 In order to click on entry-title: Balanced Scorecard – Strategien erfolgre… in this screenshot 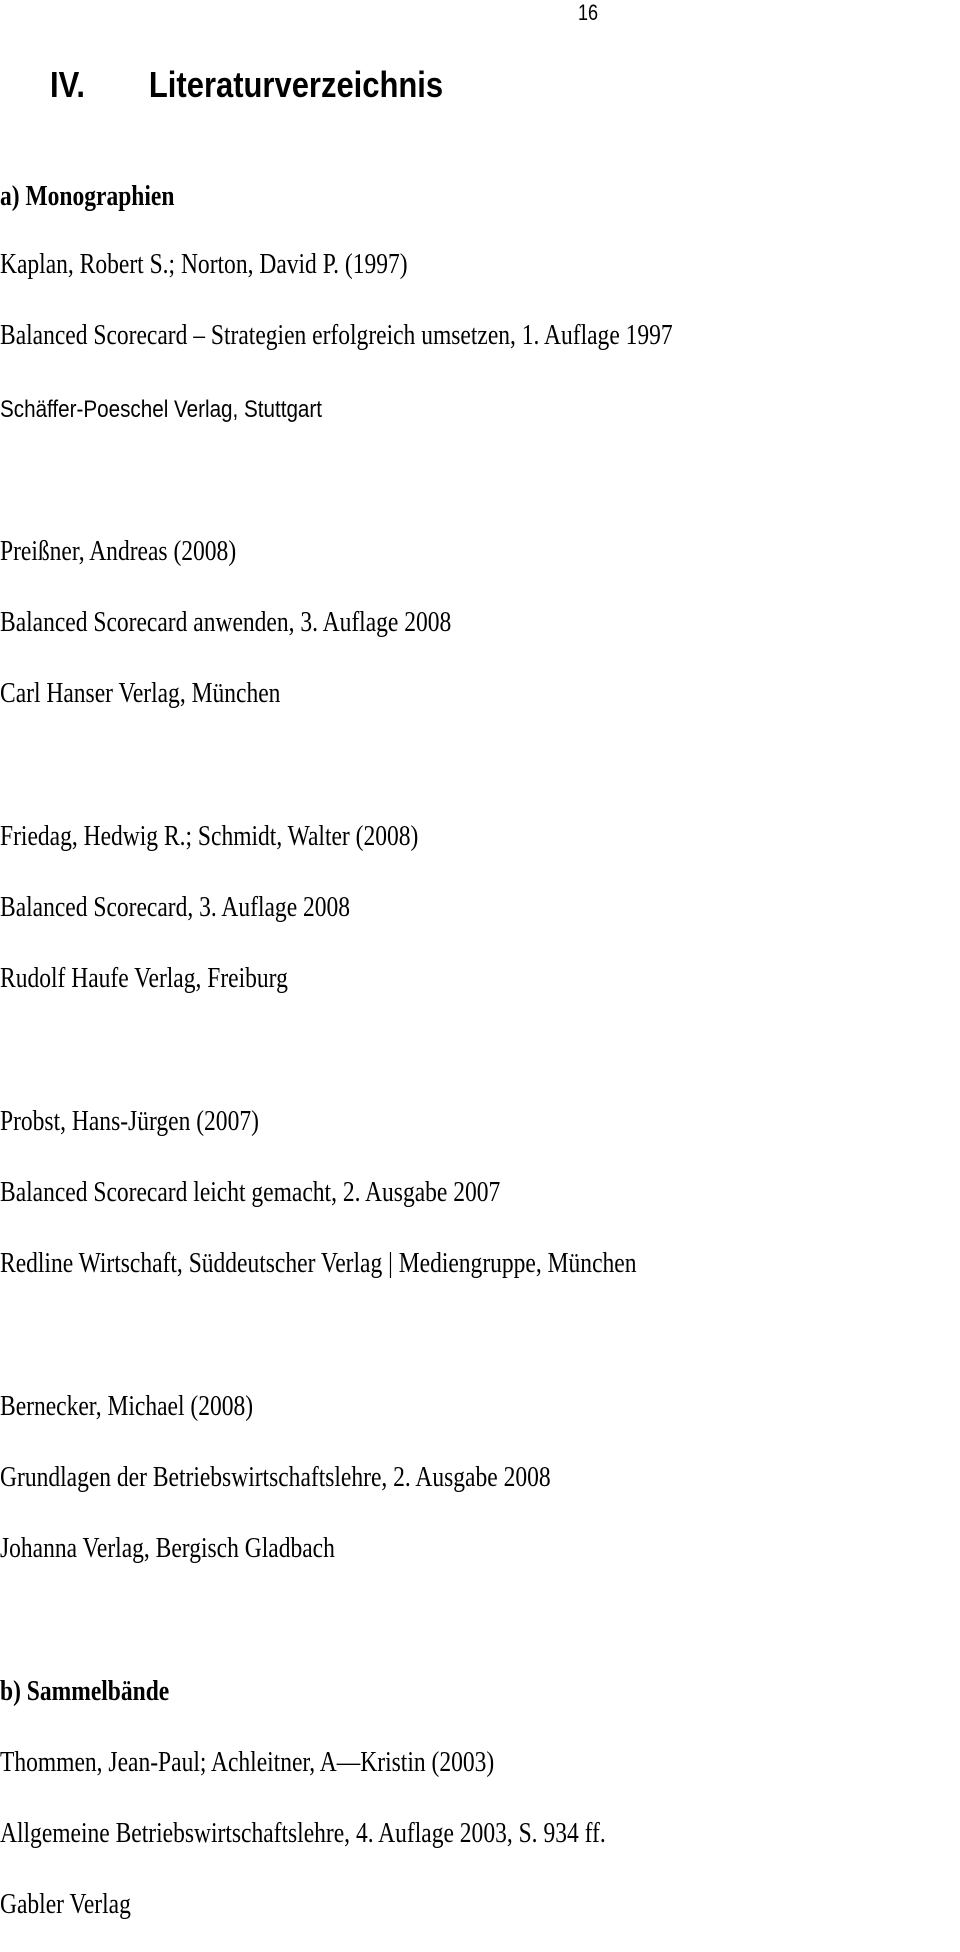, I will do `click(336, 335)`.